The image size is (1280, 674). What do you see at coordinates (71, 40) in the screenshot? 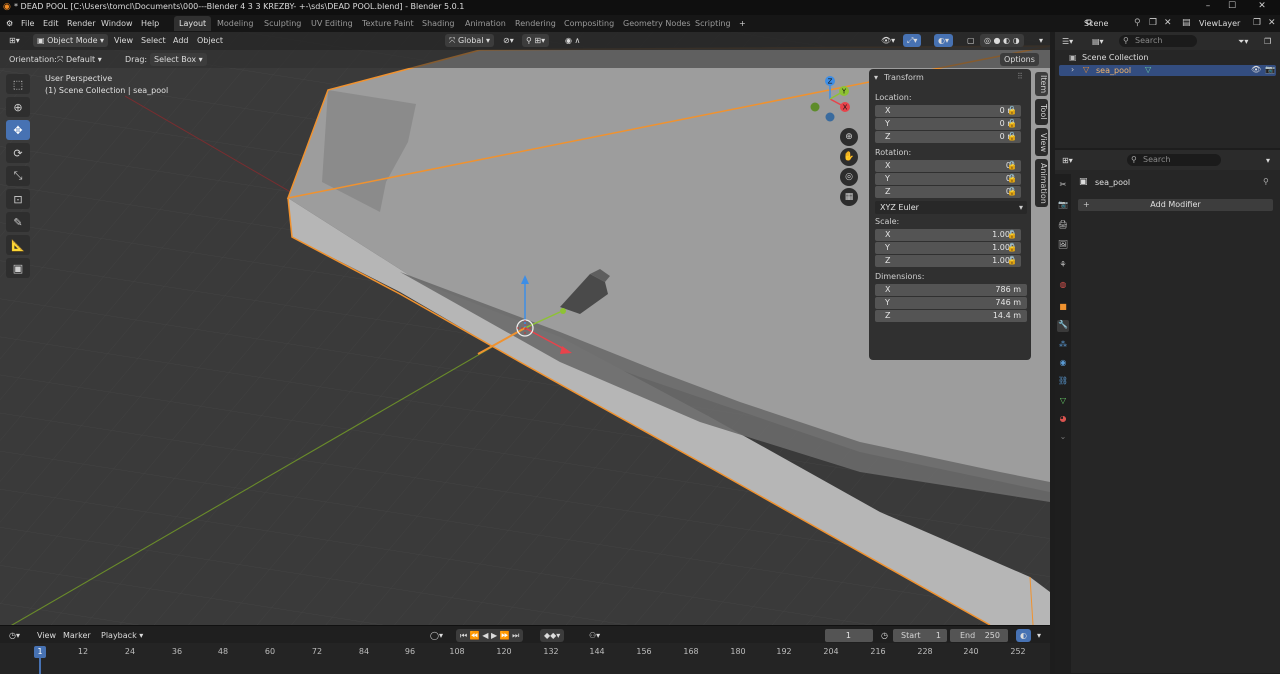
I see `mode-selector: ▣ Object Mode ▾` at bounding box center [71, 40].